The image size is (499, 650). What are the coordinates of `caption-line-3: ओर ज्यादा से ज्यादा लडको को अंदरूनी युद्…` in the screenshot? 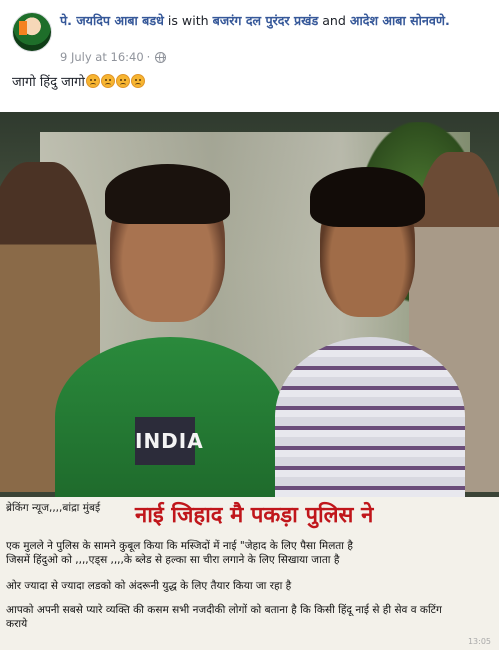 It's located at (149, 586).